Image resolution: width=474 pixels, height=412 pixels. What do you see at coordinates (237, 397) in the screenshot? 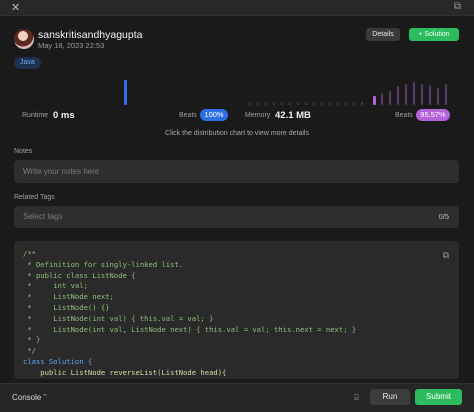
I see `bottom-bar: Console ⌃ ⌸ Run Submit` at bounding box center [237, 397].